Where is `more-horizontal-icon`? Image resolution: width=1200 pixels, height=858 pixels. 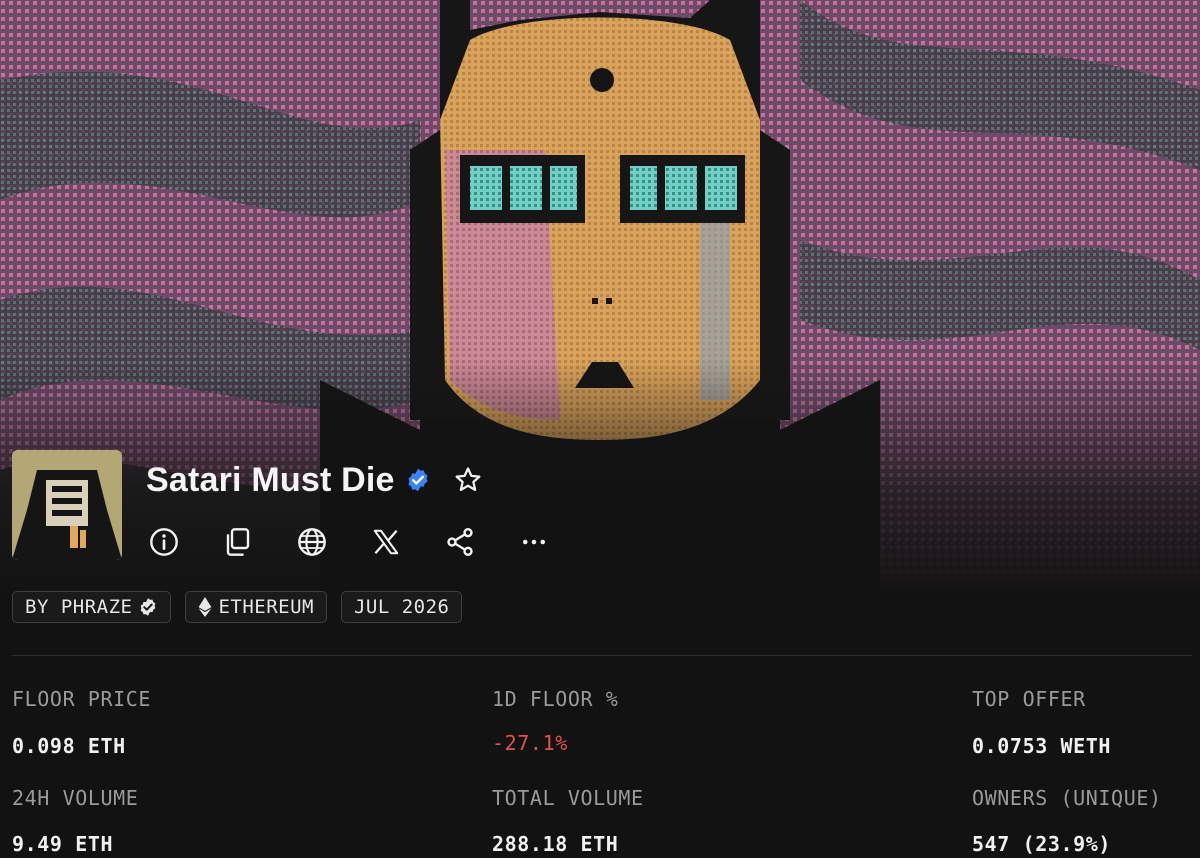
more-horizontal-icon is located at coordinates (534, 542).